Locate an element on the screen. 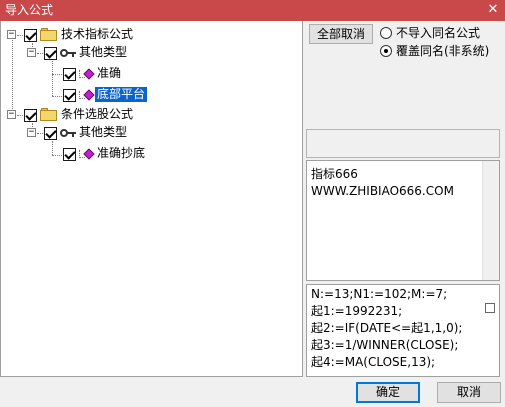 The width and height of the screenshot is (505, 407). description-line: WWW.ZHIBIAO666.COM is located at coordinates (382, 191).